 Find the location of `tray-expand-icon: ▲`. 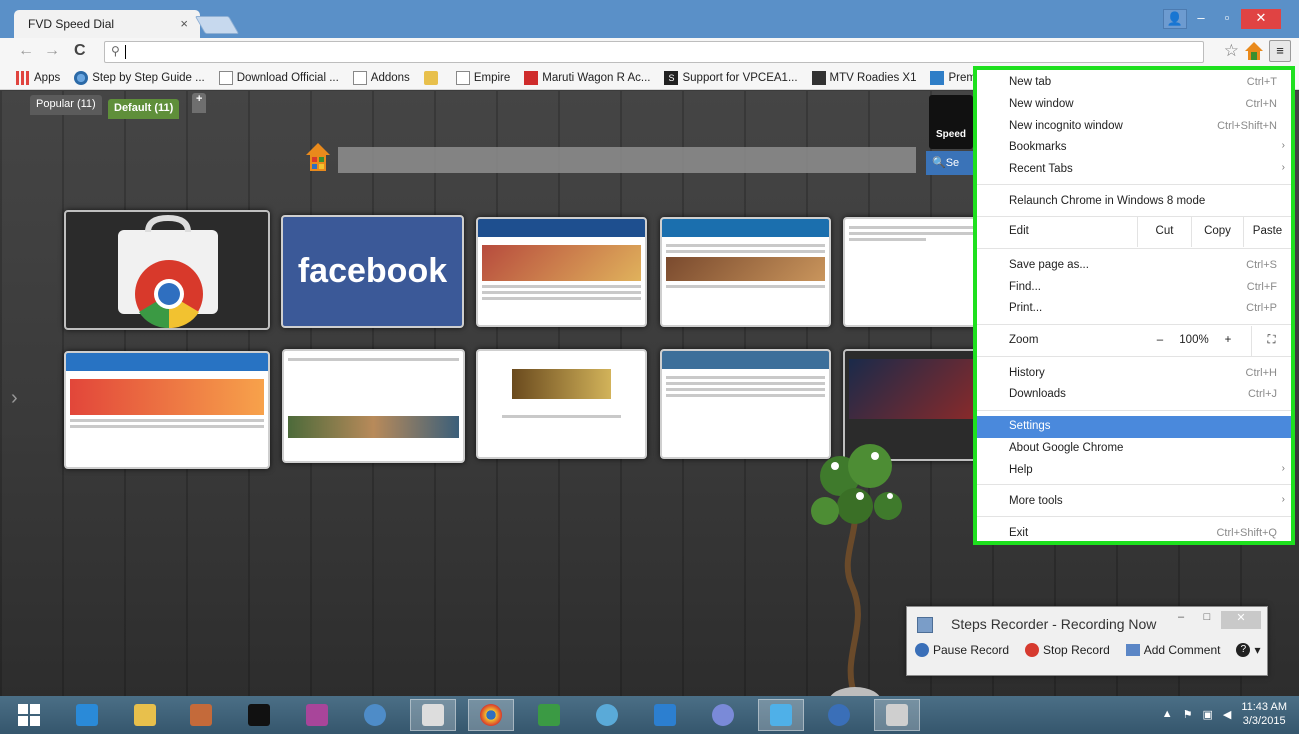

tray-expand-icon: ▲ is located at coordinates (1167, 714).